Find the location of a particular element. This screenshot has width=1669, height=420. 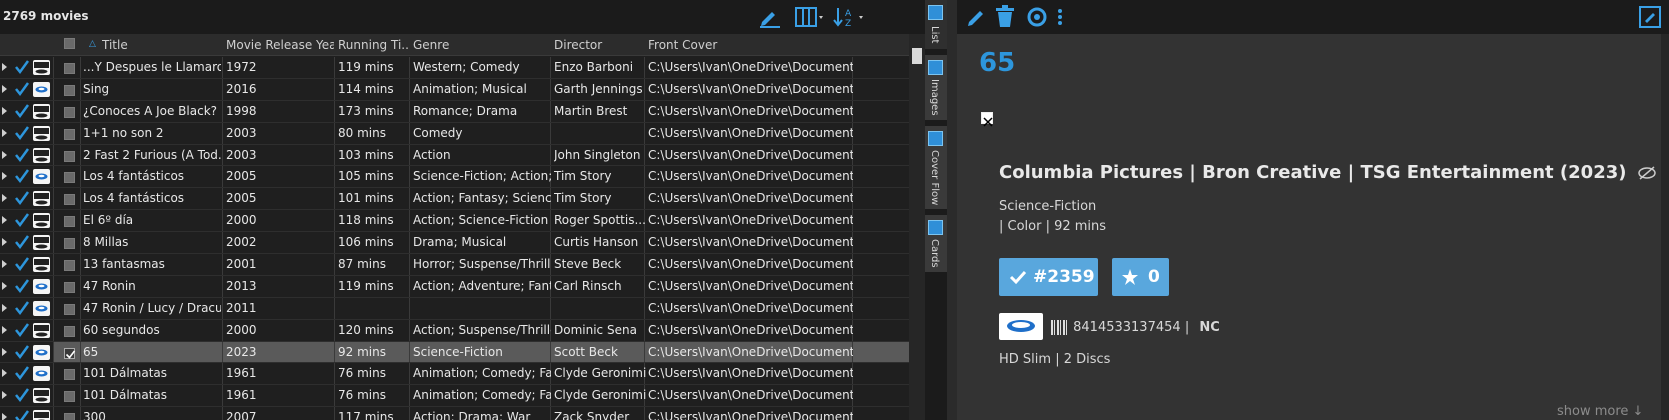

index-badge: #2359 is located at coordinates (1048, 277).